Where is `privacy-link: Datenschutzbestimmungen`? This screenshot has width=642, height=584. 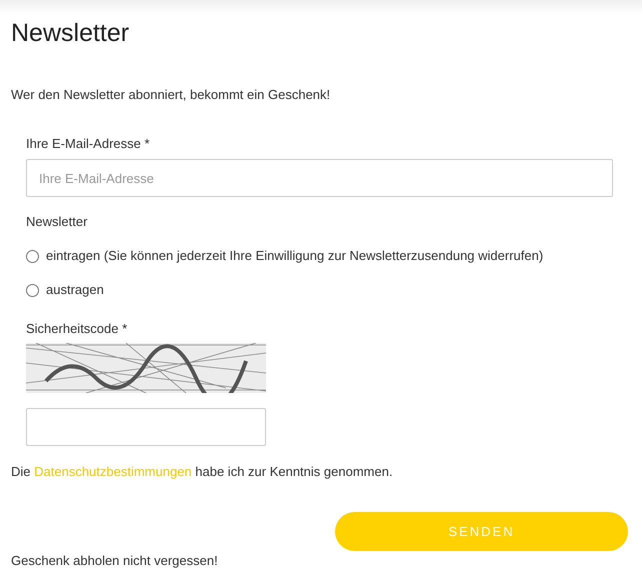 privacy-link: Datenschutzbestimmungen is located at coordinates (113, 471).